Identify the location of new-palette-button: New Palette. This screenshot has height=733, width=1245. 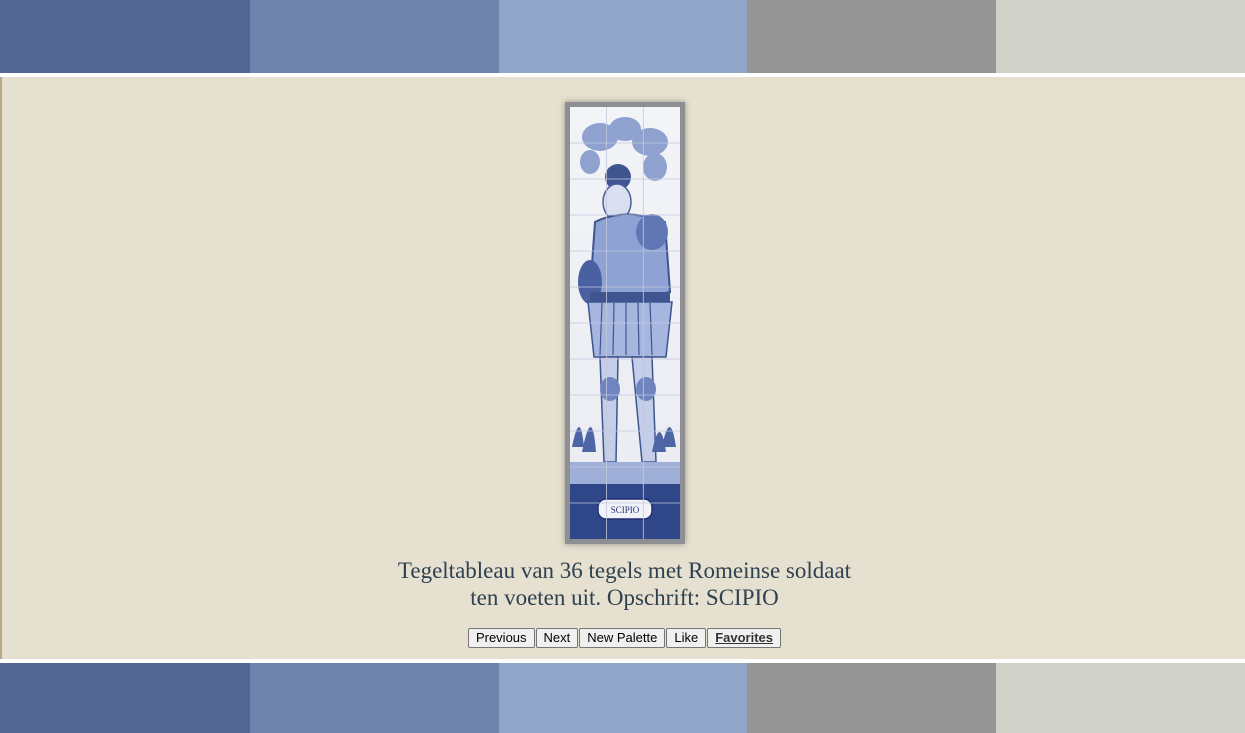
(622, 638).